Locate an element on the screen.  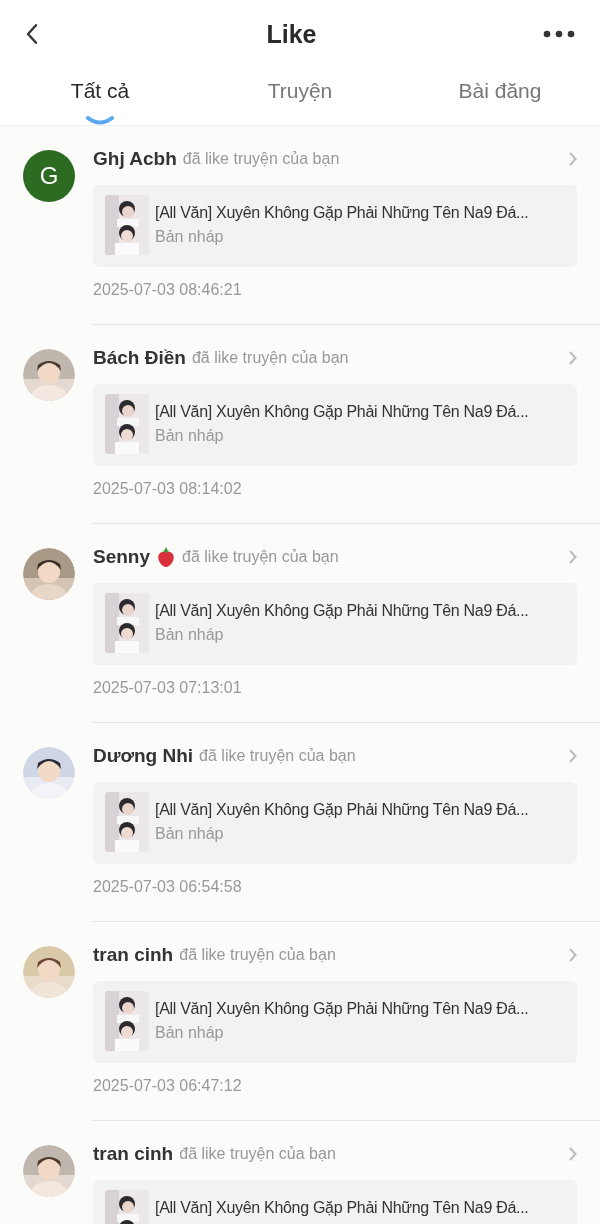
more-icon is located at coordinates (559, 34).